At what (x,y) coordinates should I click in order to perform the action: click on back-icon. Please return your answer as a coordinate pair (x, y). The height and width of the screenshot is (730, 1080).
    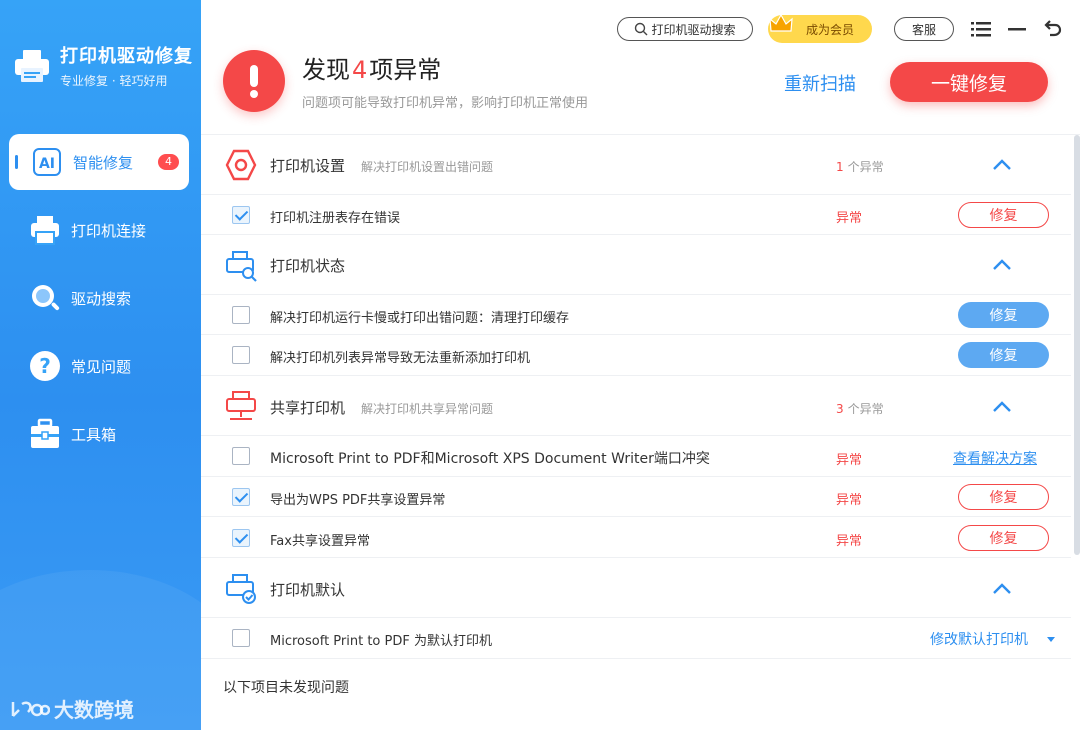
    Looking at the image, I should click on (1053, 29).